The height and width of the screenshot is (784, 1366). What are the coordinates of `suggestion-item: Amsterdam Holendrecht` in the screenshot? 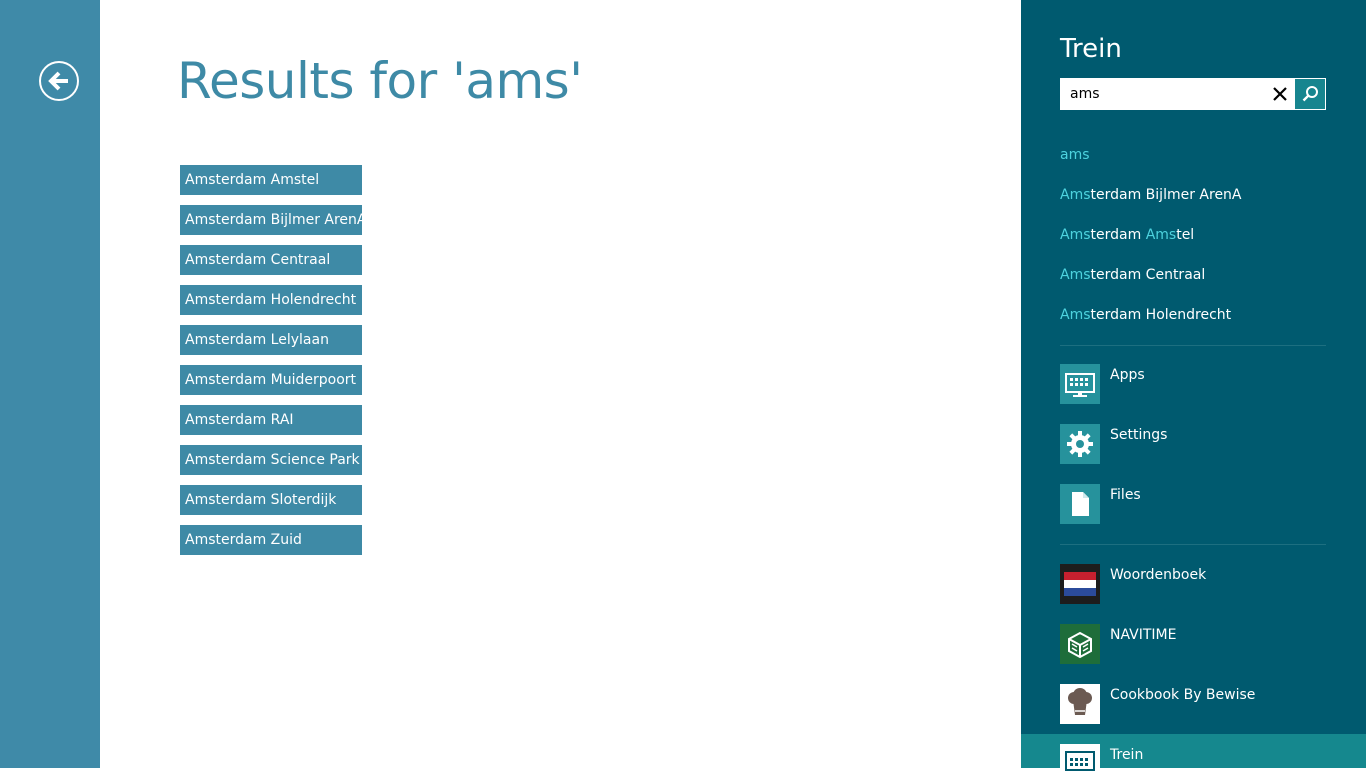 It's located at (1193, 324).